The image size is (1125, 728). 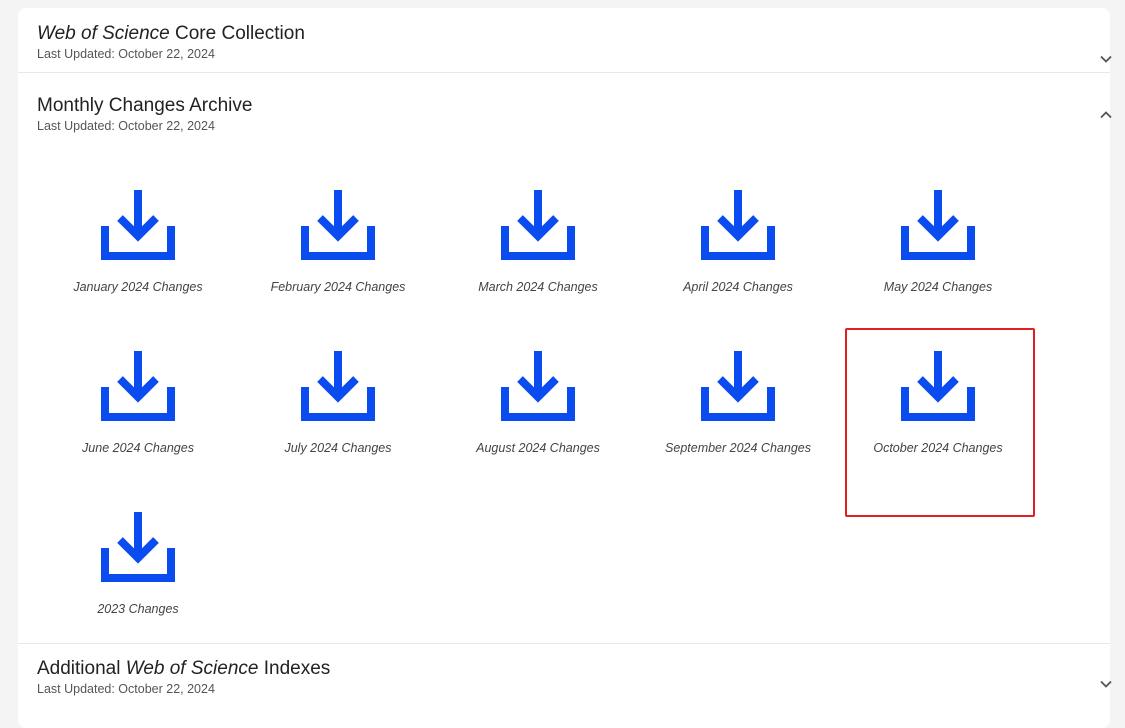 I want to click on download-tile: April 2024 Changes, so click(x=738, y=250).